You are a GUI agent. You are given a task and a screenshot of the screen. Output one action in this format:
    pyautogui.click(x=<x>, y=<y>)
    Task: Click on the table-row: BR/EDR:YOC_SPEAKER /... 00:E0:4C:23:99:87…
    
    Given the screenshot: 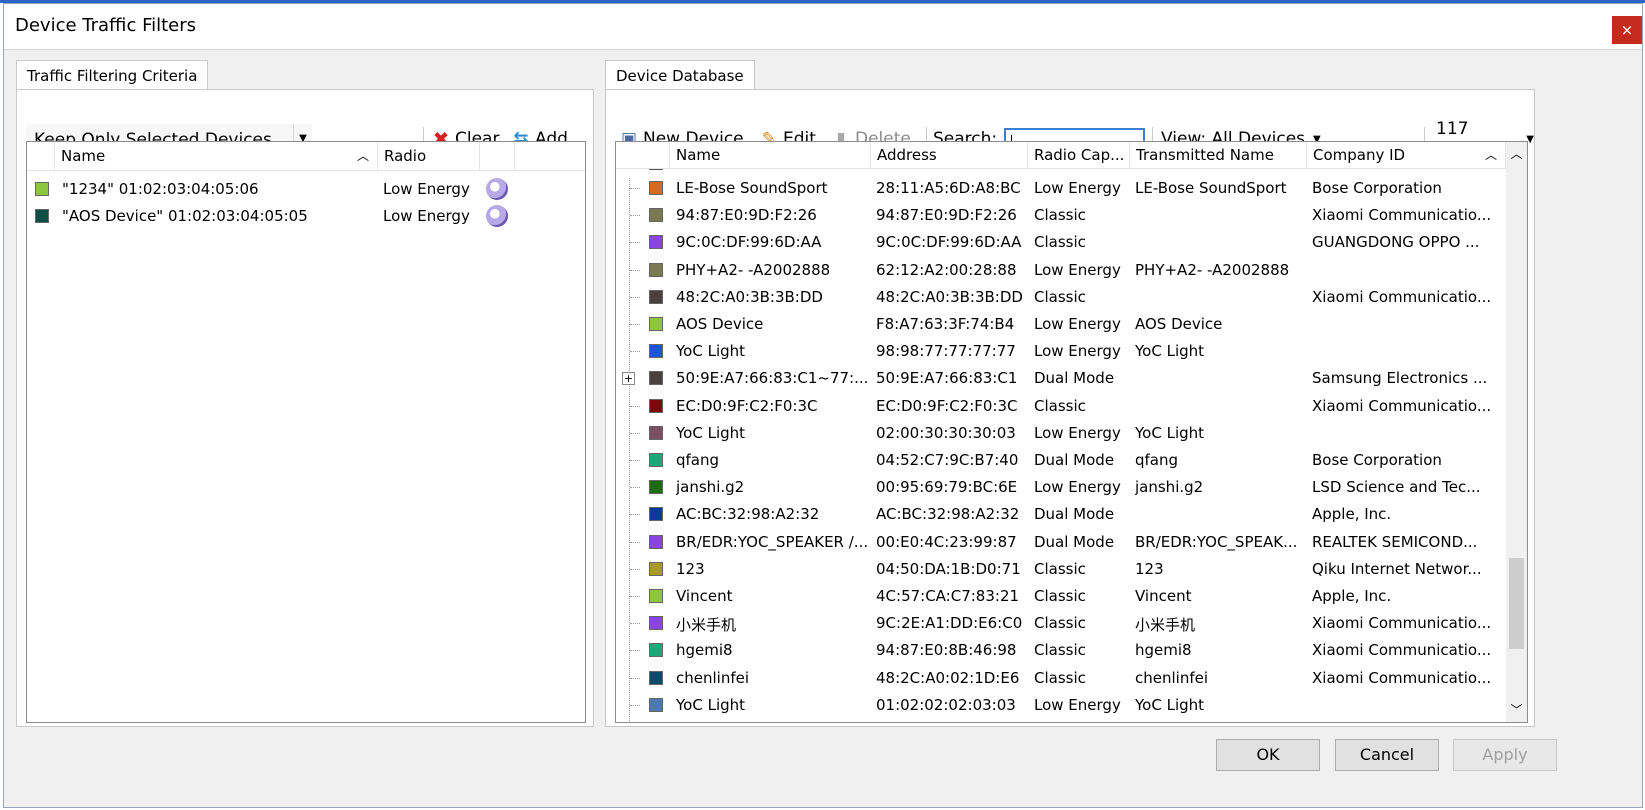 What is the action you would take?
    pyautogui.click(x=1061, y=542)
    